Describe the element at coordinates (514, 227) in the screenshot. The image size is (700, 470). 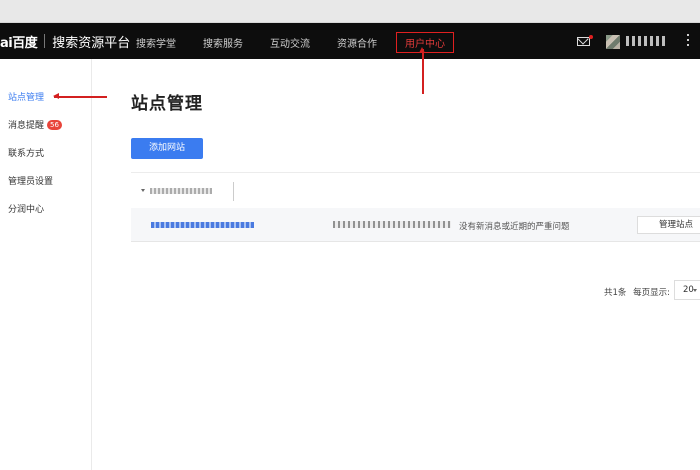
I see `site-status-text: 没有新消息或近期的严重问题` at that location.